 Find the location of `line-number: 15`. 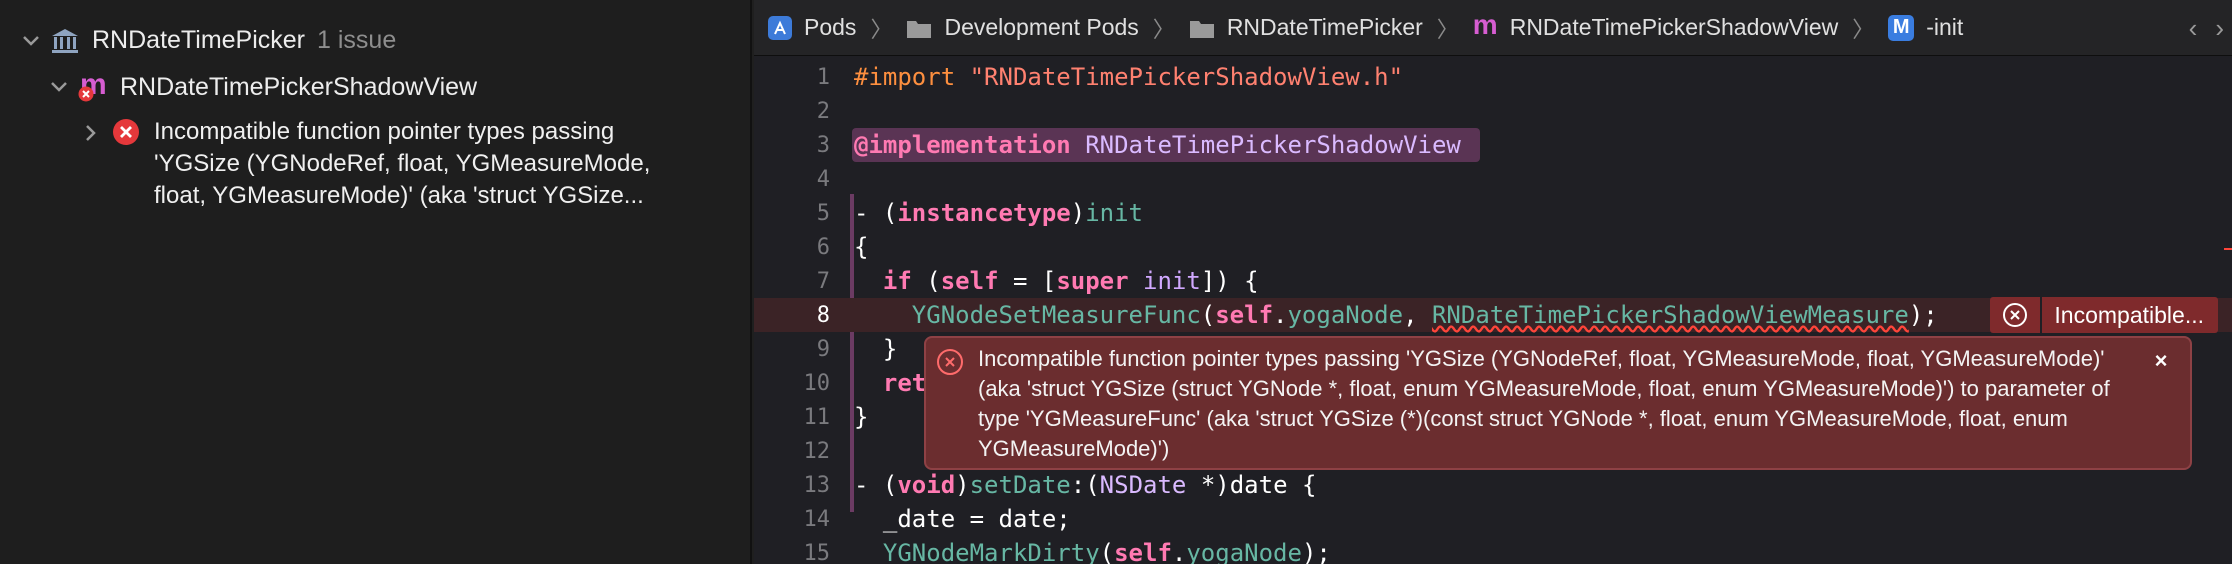

line-number: 15 is located at coordinates (817, 552).